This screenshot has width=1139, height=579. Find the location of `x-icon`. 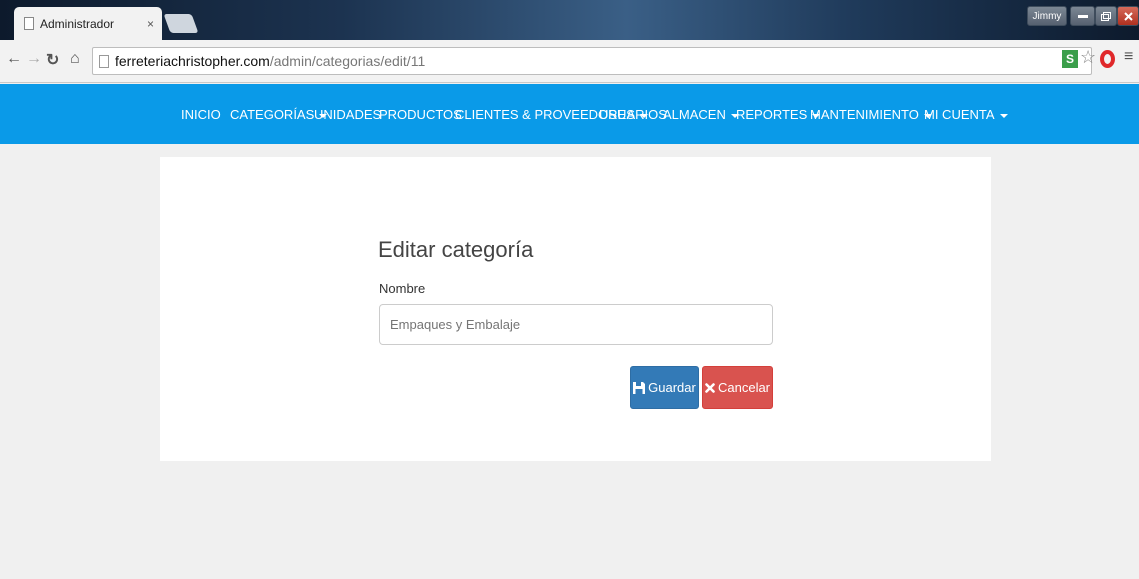

x-icon is located at coordinates (710, 387).